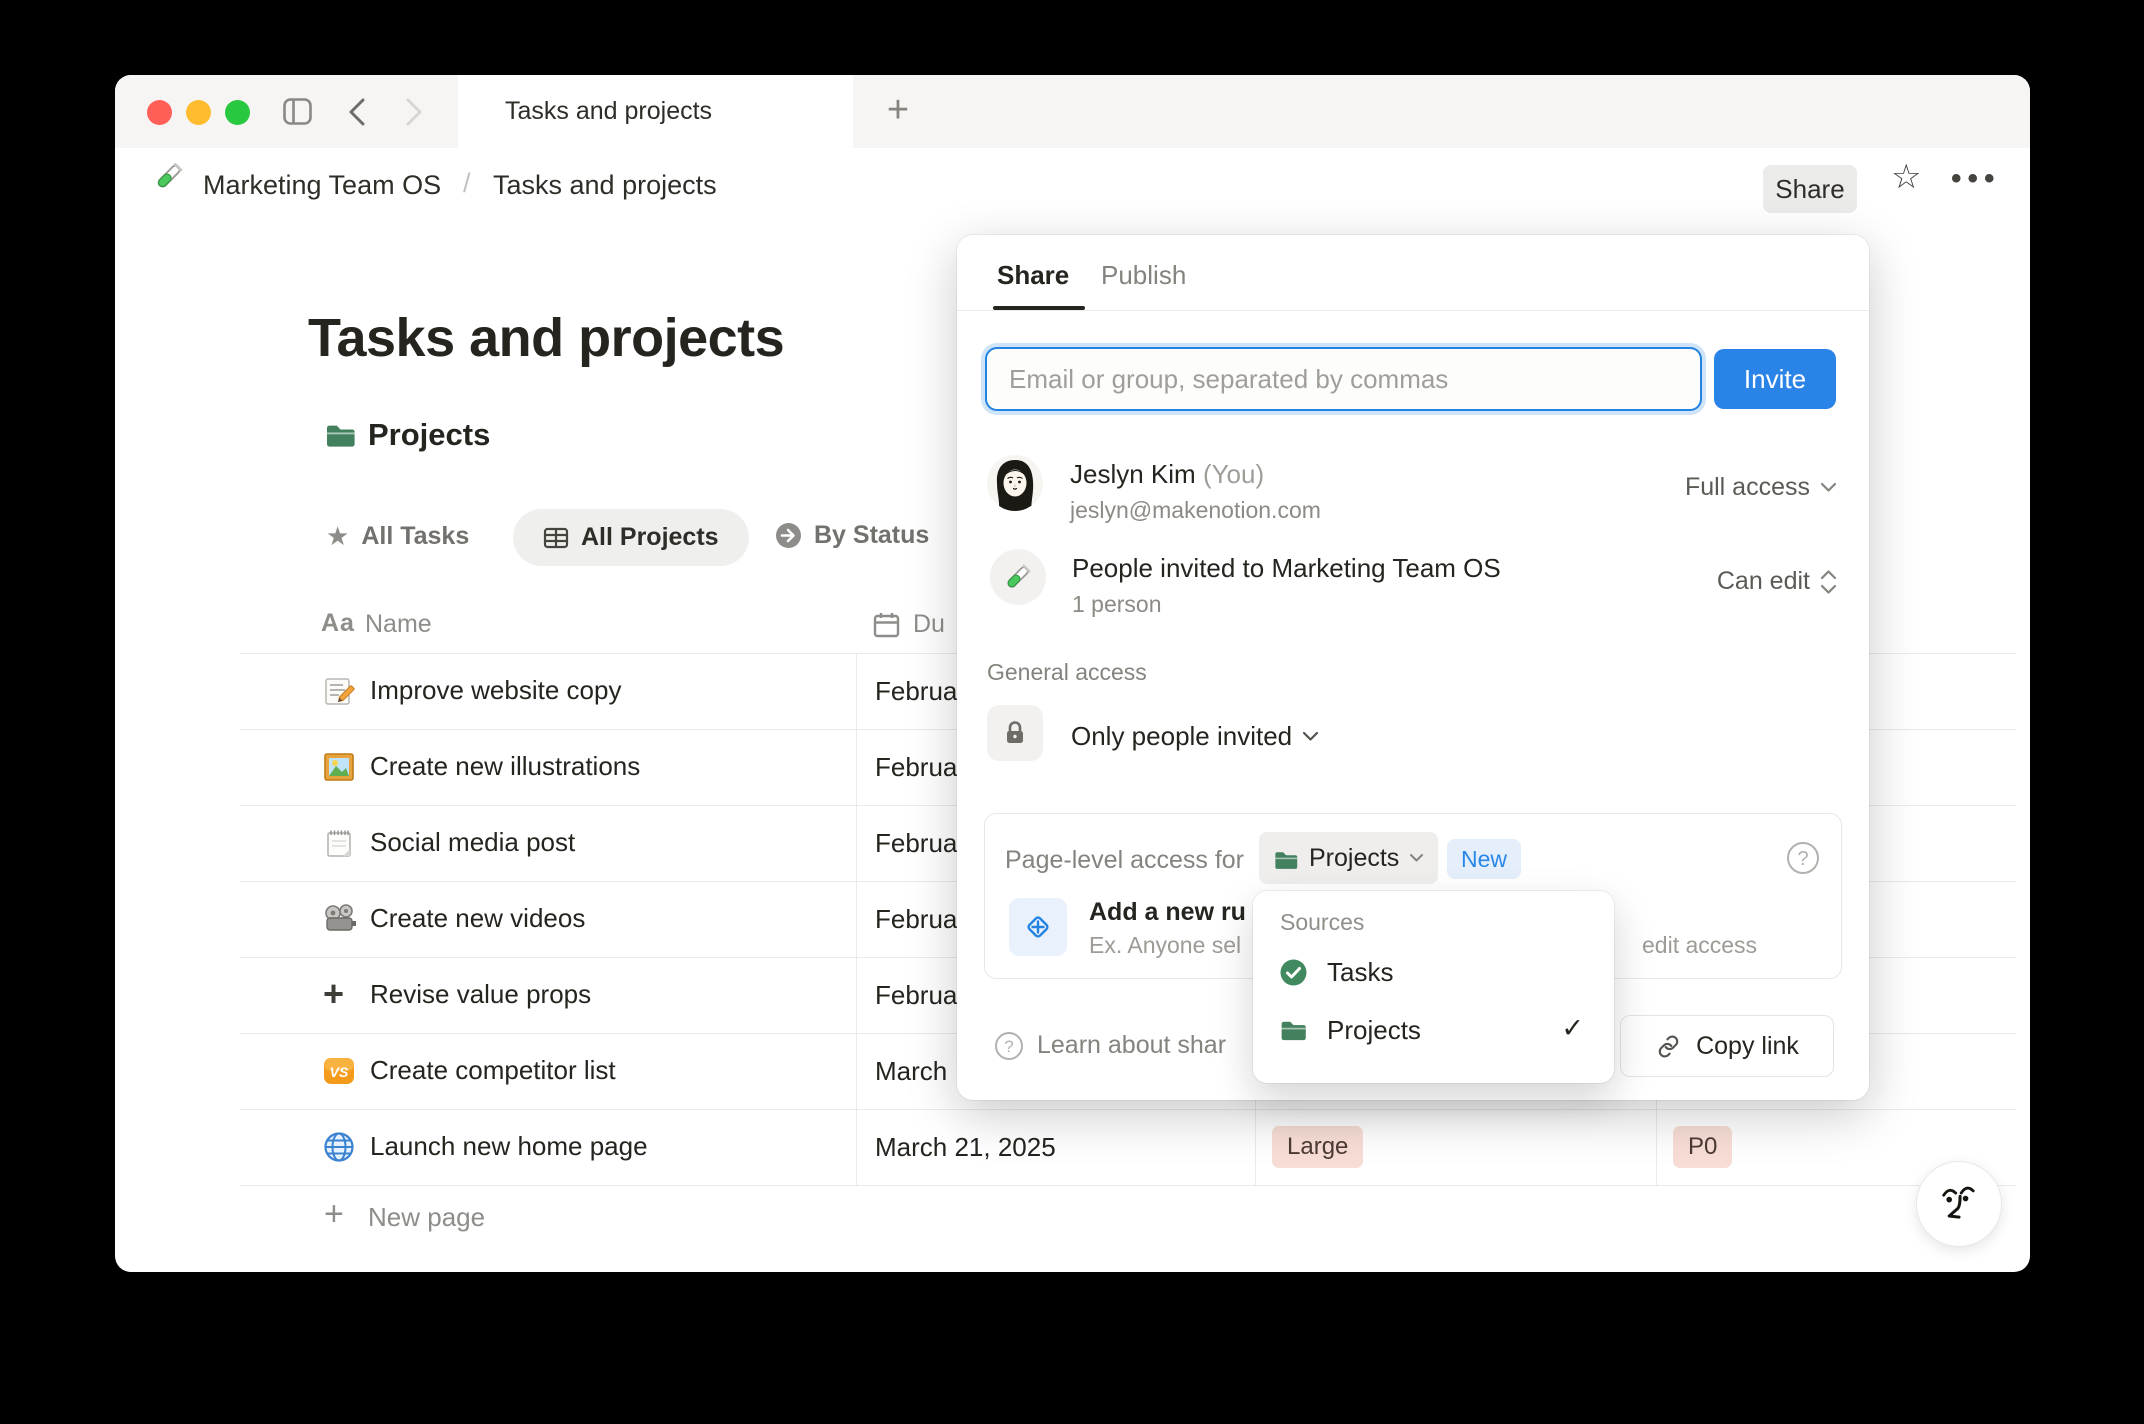 The image size is (2144, 1424). Describe the element at coordinates (1167, 474) in the screenshot. I see `person-name: Jeslyn Kim (You)` at that location.